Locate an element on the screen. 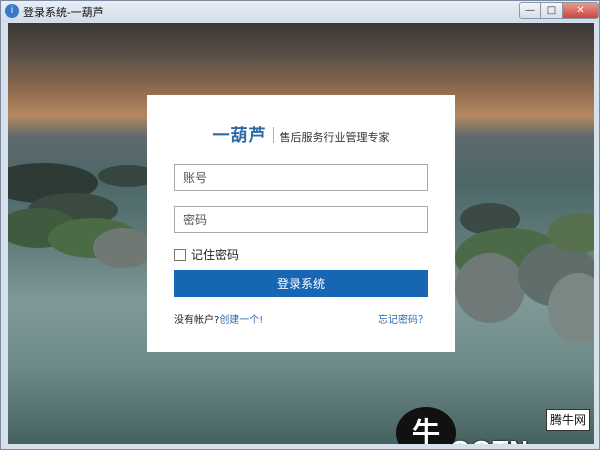  close-icon: ✕ is located at coordinates (580, 10).